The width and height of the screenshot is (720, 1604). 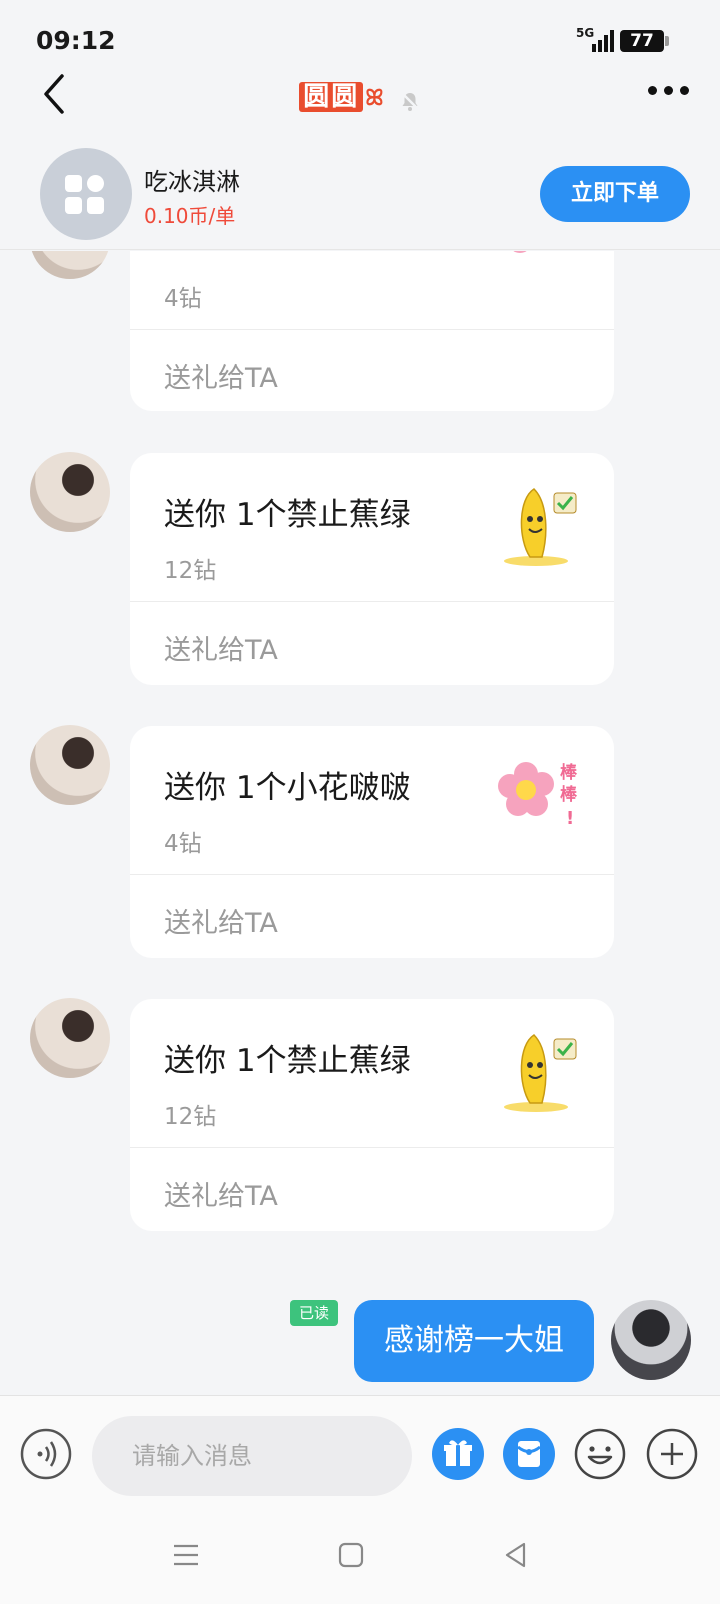 I want to click on voice-input-icon, so click(x=46, y=1454).